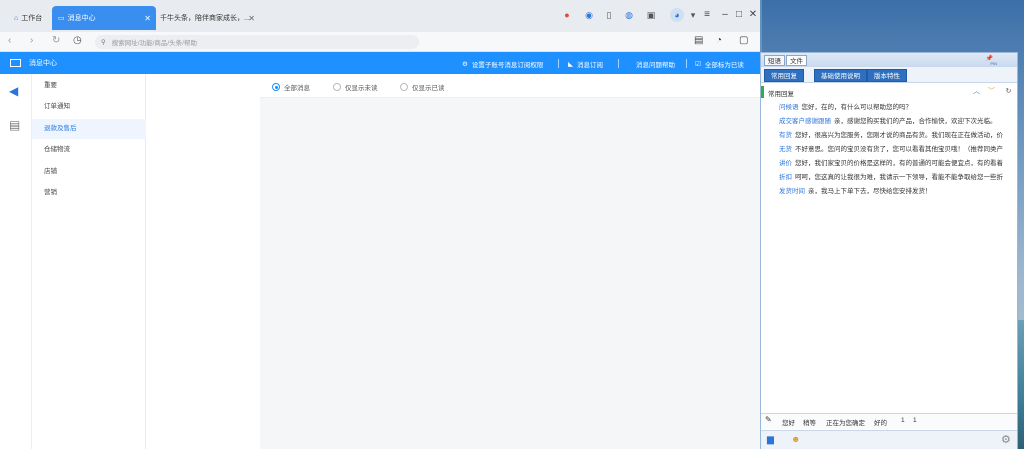 The height and width of the screenshot is (449, 1024). I want to click on subtab-common-replies: 常用回复, so click(784, 75).